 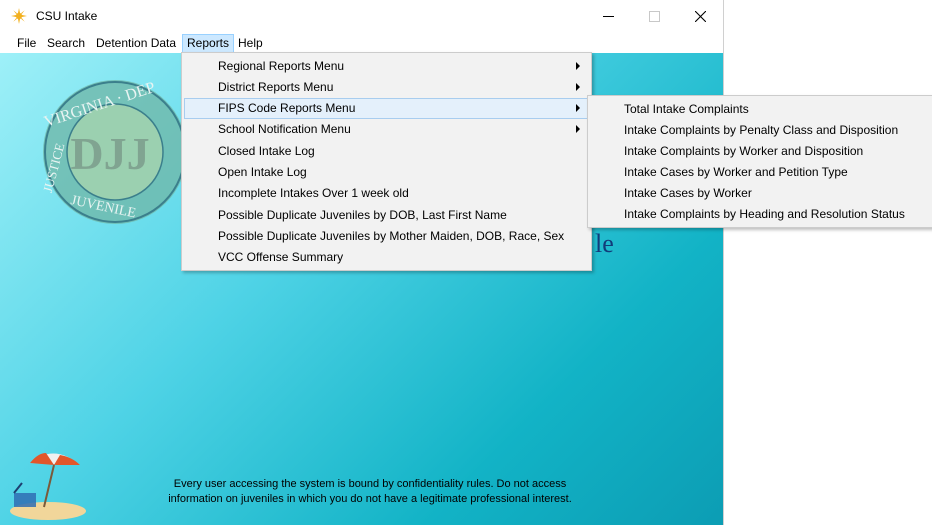 I want to click on menu-item-closed-intake-log: Closed Intake Log, so click(x=386, y=151).